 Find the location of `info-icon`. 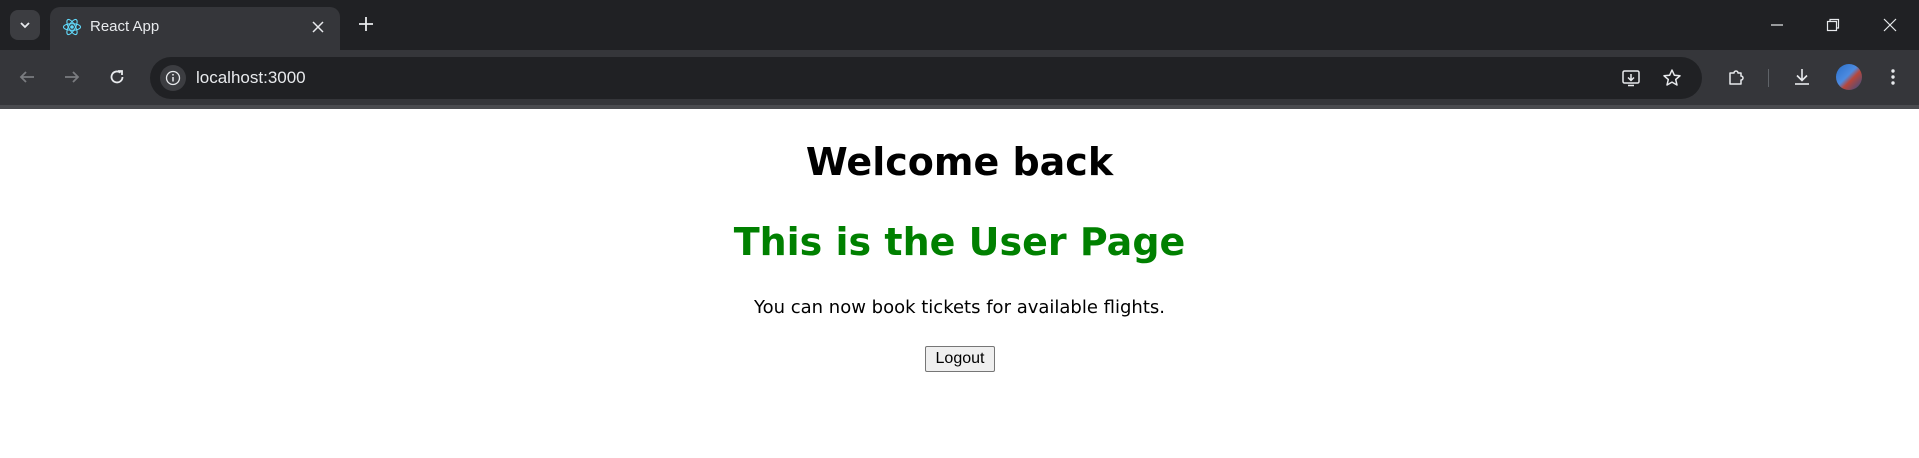

info-icon is located at coordinates (173, 78).